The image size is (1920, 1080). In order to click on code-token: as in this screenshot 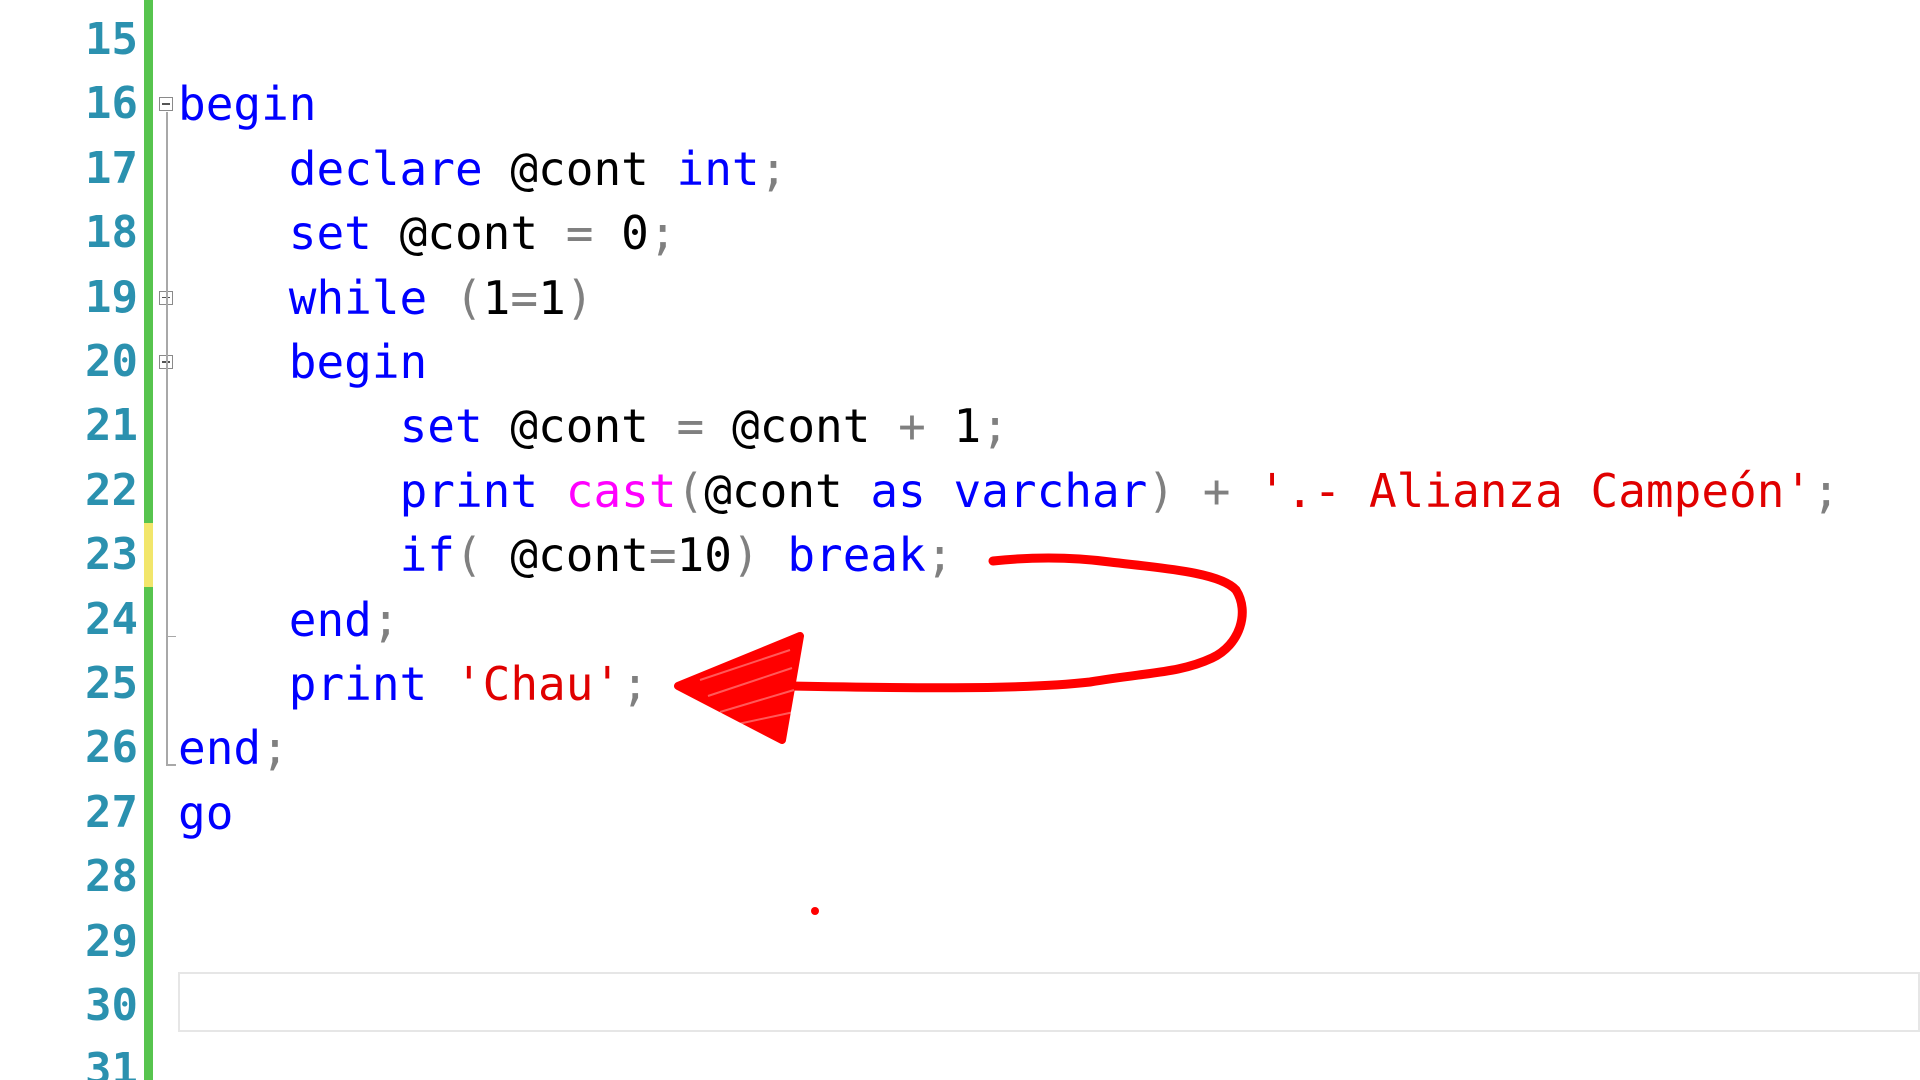, I will do `click(898, 490)`.